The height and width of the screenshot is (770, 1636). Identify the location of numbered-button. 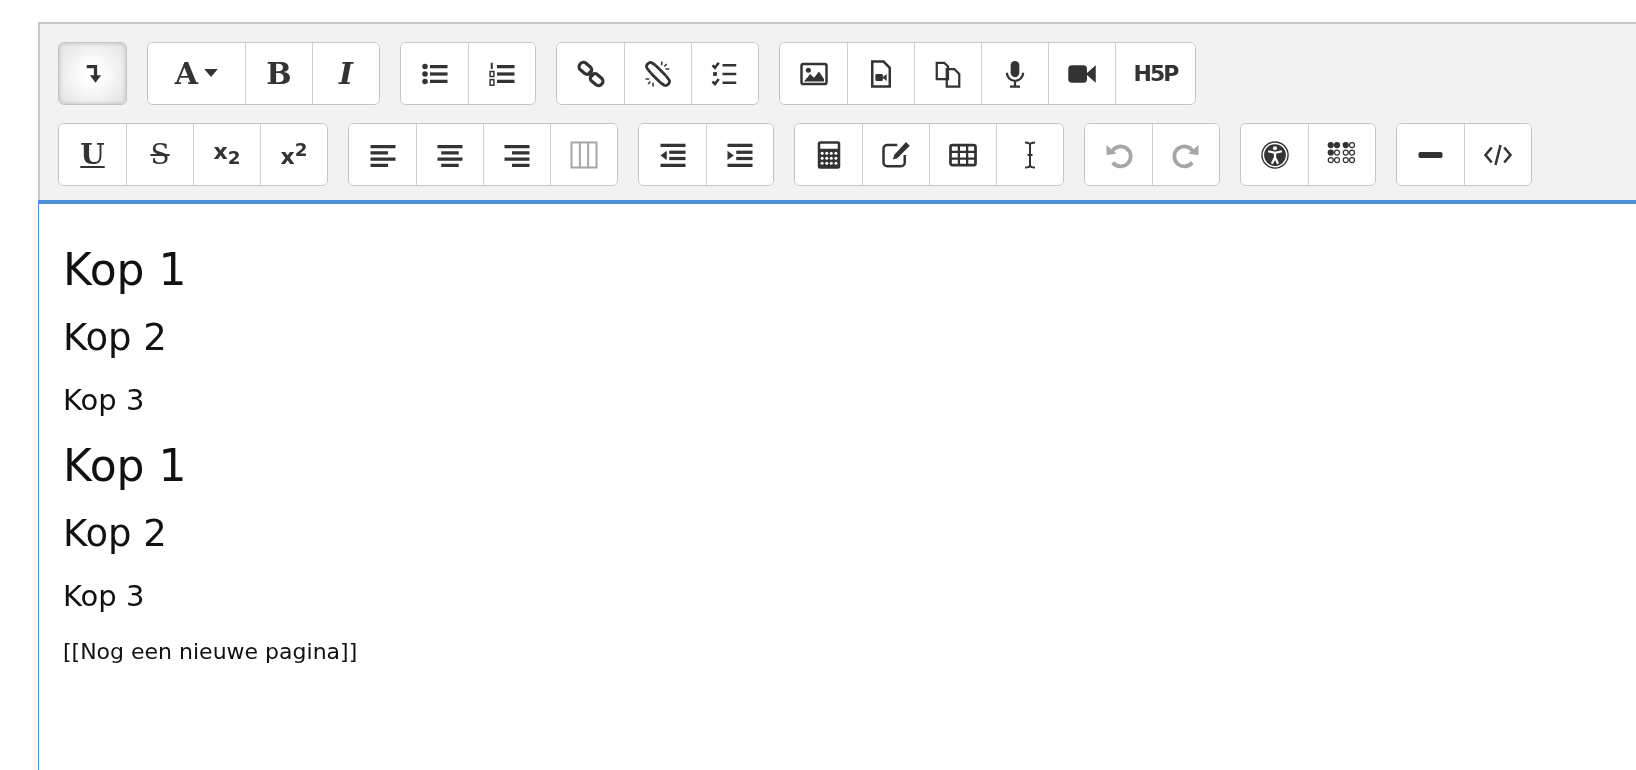
(501, 73).